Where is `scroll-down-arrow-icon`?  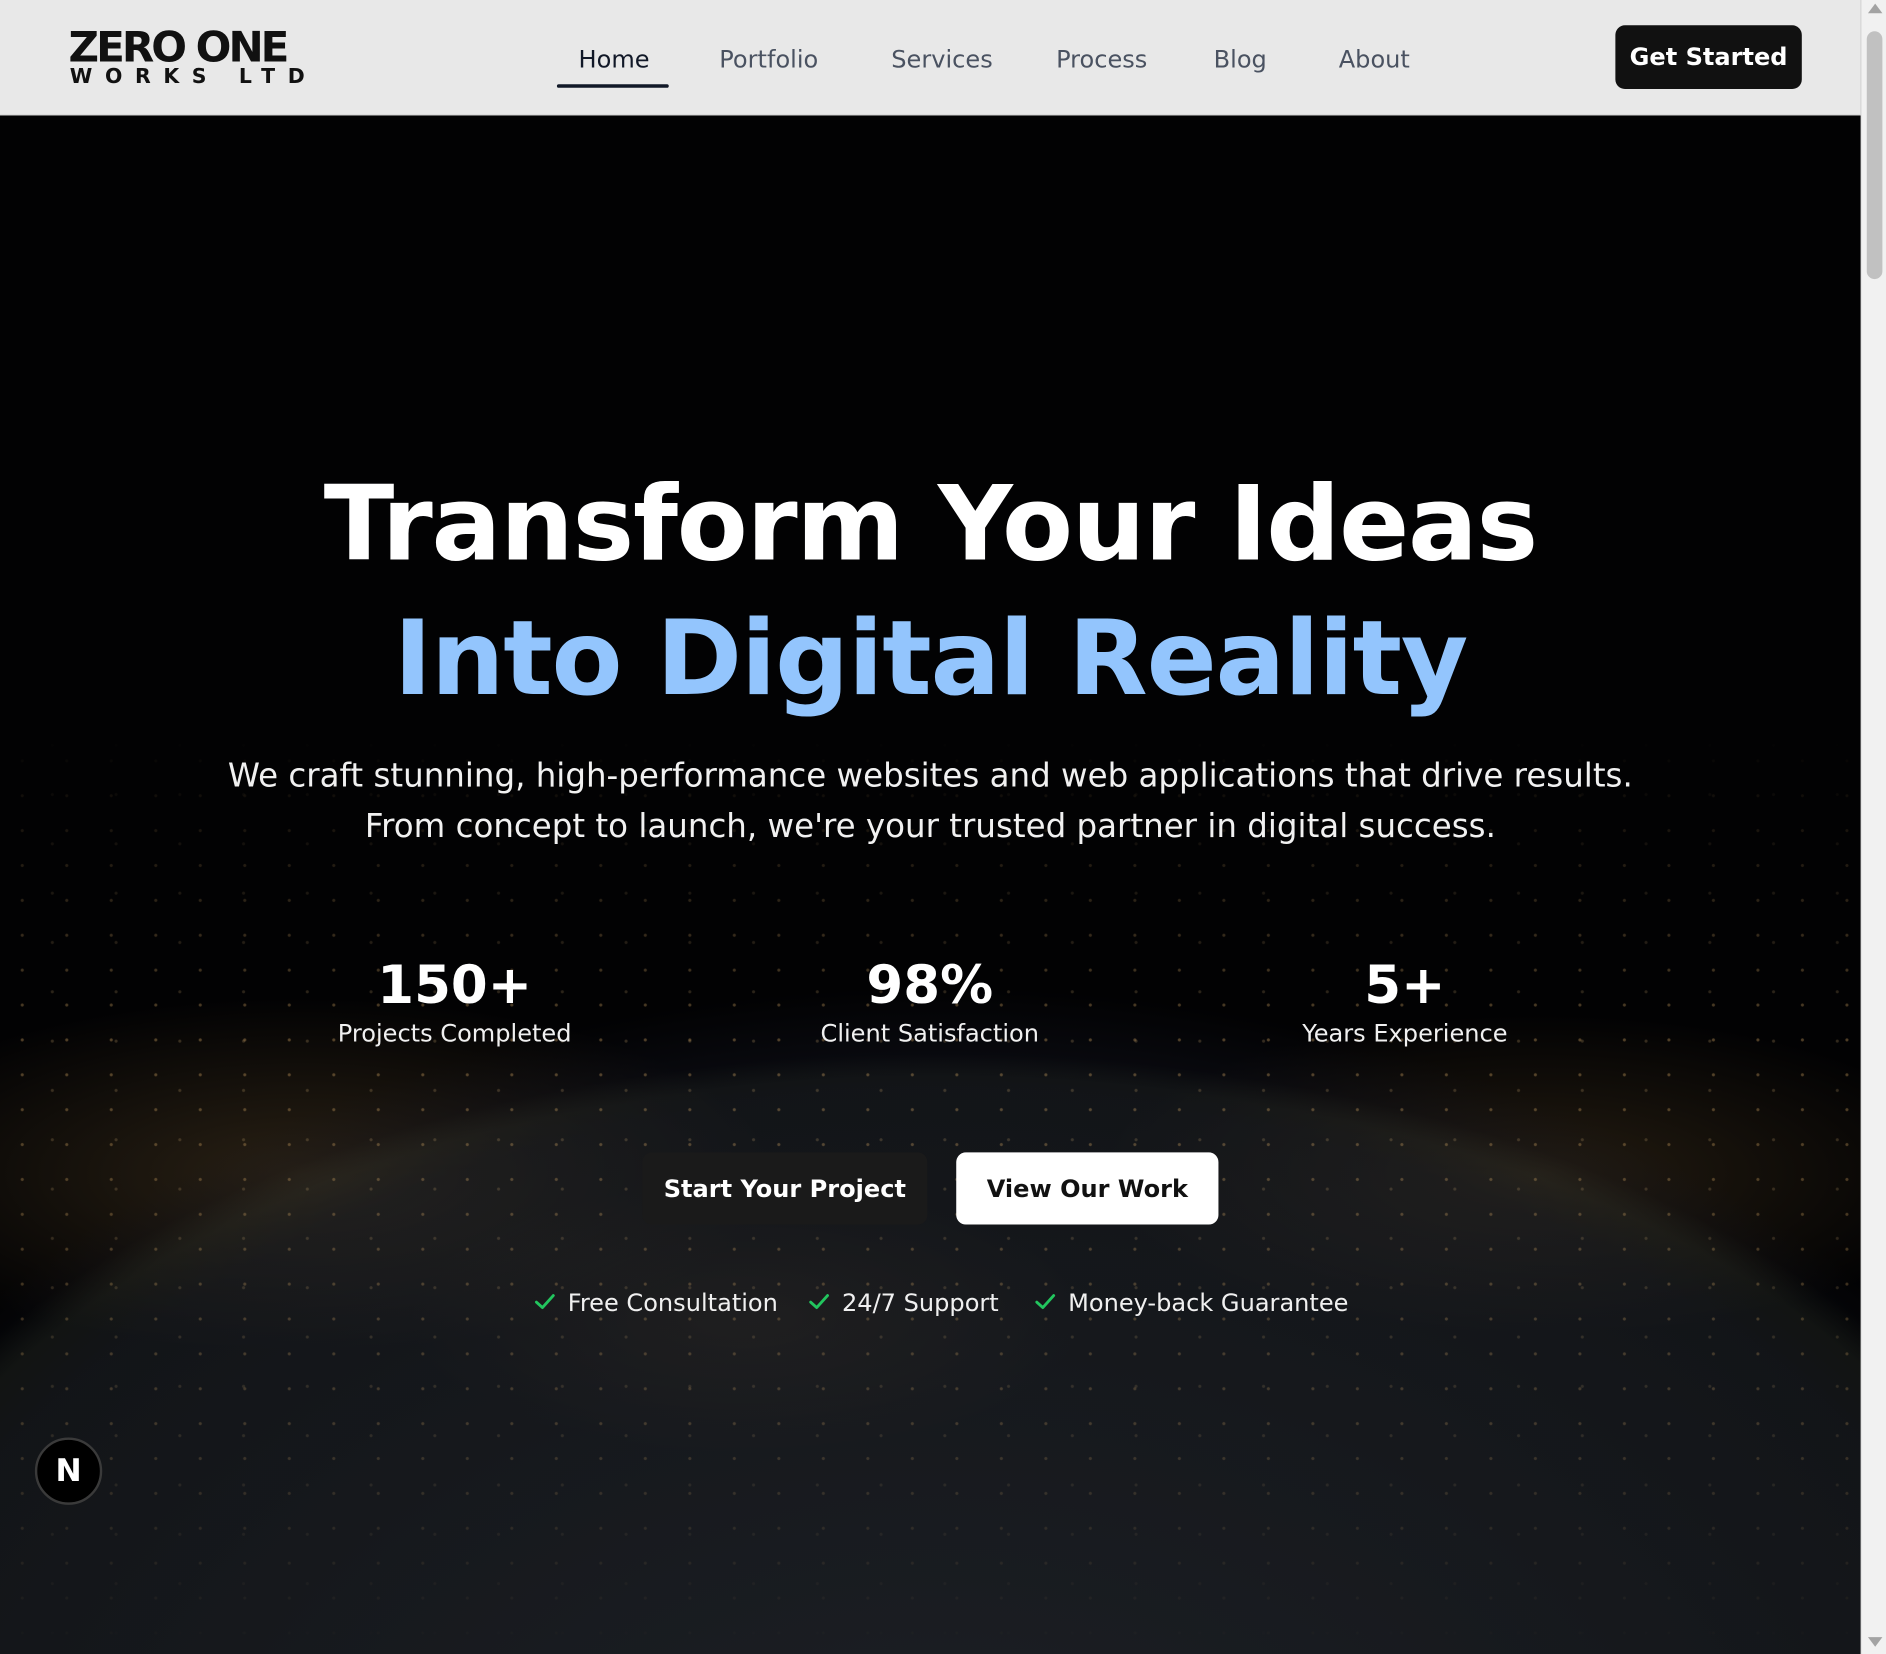
scroll-down-arrow-icon is located at coordinates (1875, 1642).